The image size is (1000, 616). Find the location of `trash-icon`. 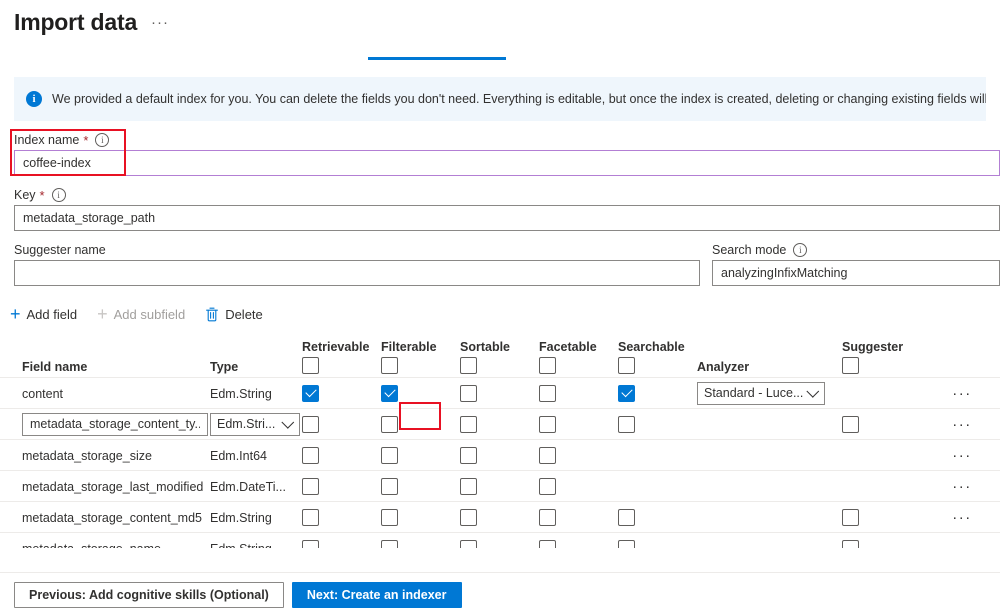

trash-icon is located at coordinates (212, 314).